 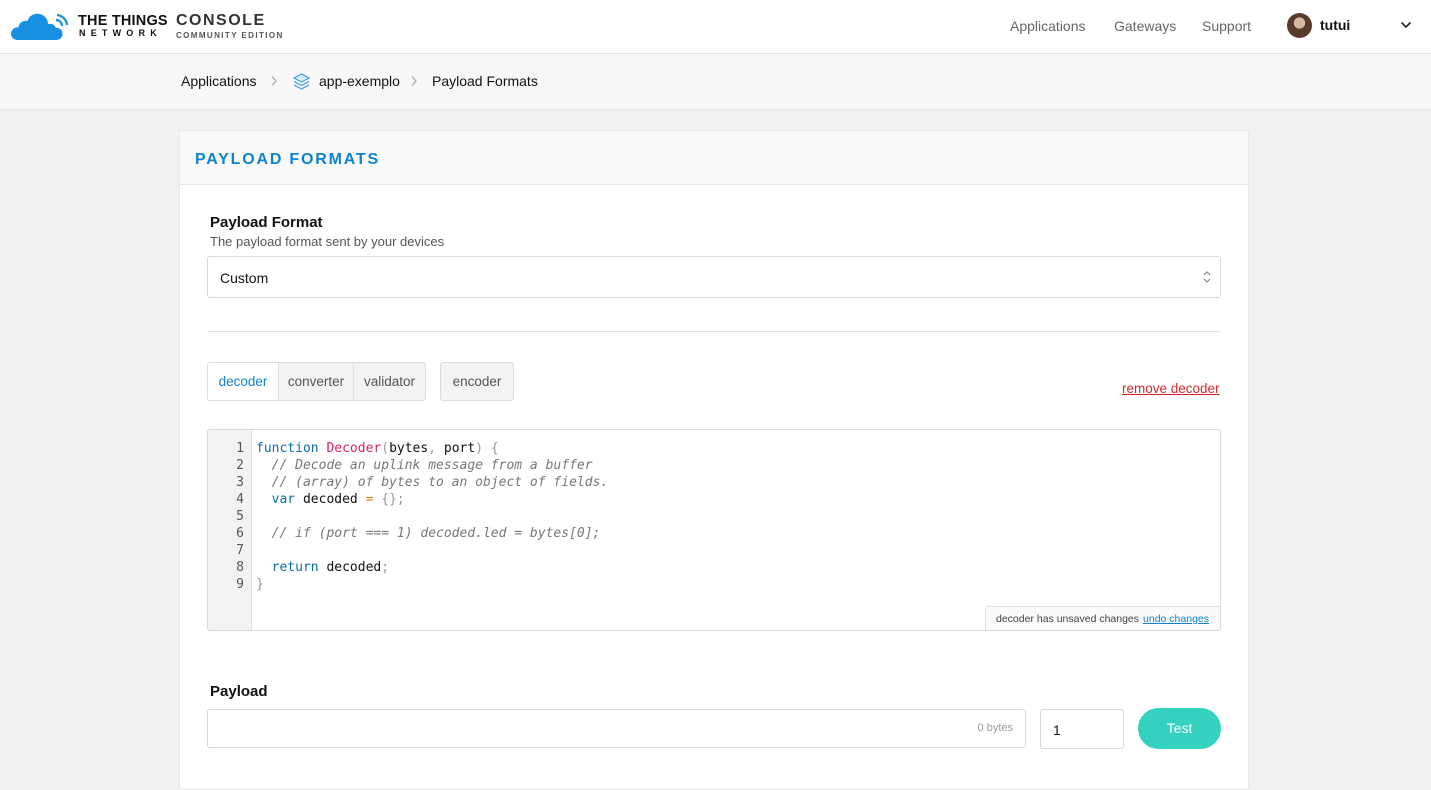 What do you see at coordinates (1145, 26) in the screenshot?
I see `nav-gateways: Gateways` at bounding box center [1145, 26].